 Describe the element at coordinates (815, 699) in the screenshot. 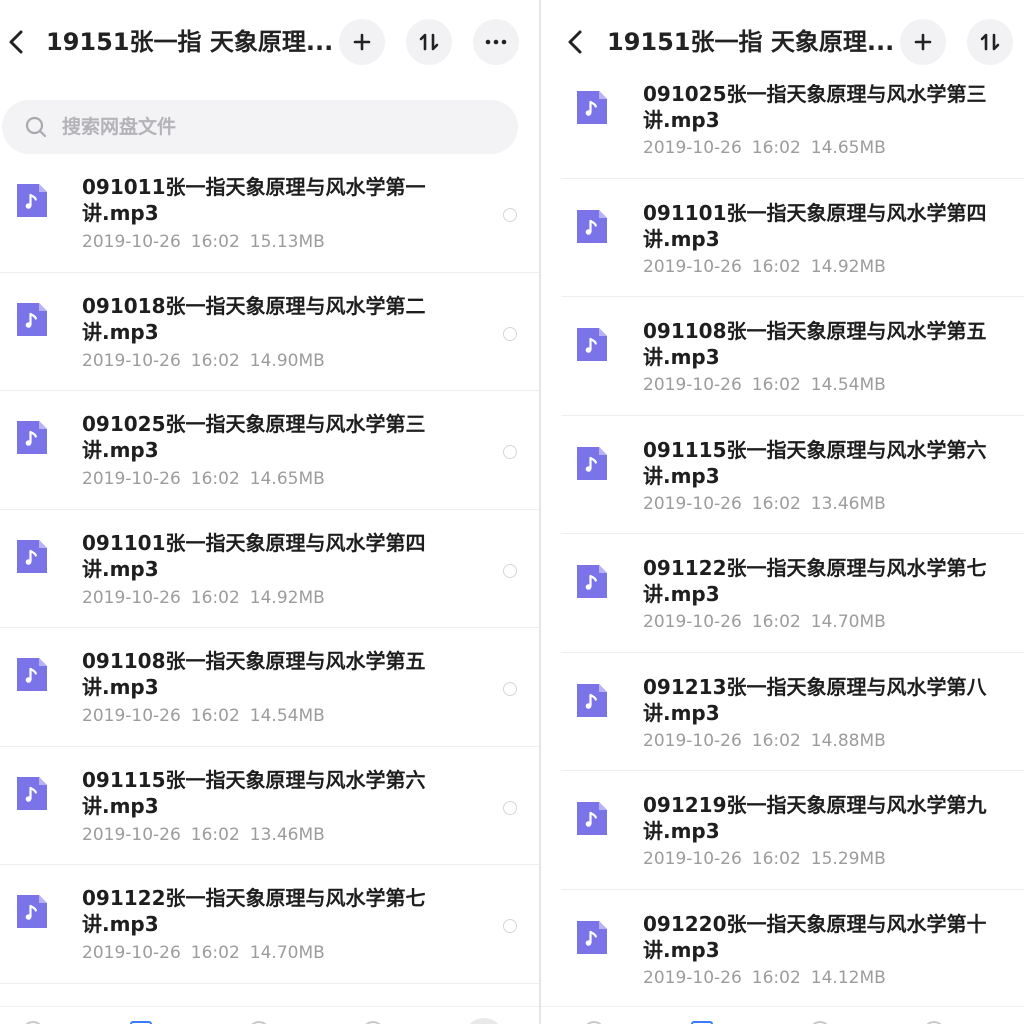

I see `file-name: 091213张一指天象原理与风水学第八讲.mp3` at that location.